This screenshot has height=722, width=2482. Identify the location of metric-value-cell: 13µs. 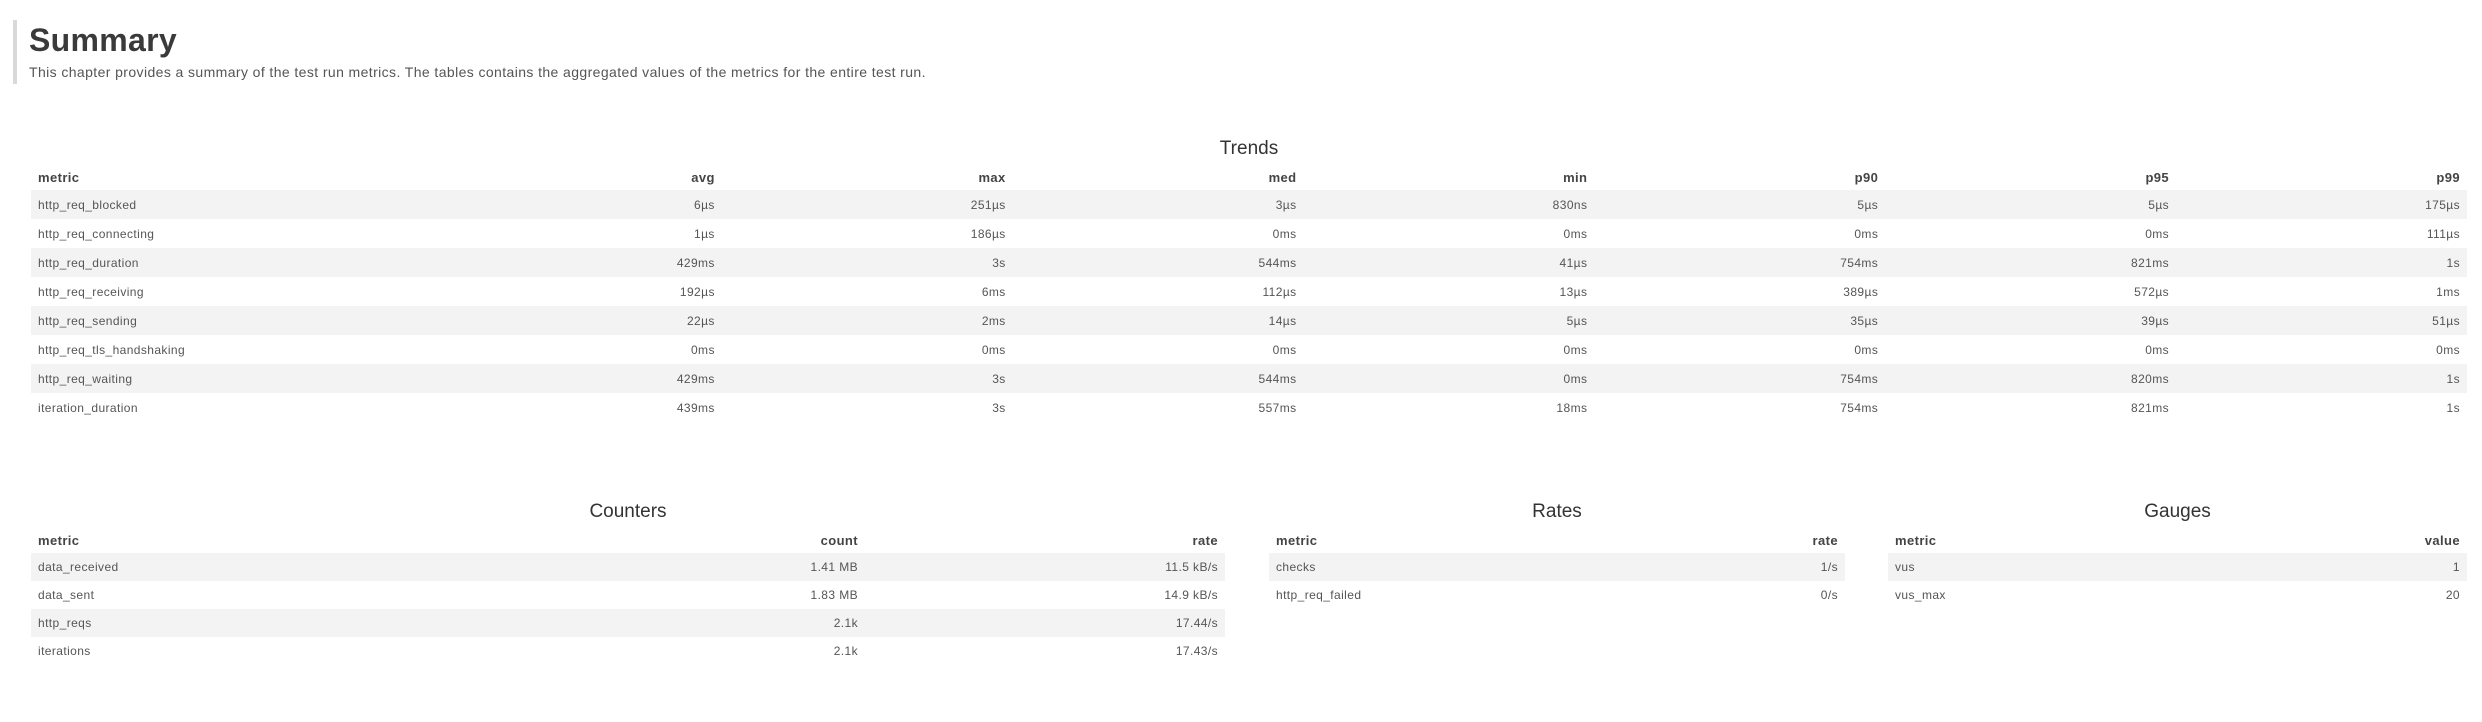
(1573, 291).